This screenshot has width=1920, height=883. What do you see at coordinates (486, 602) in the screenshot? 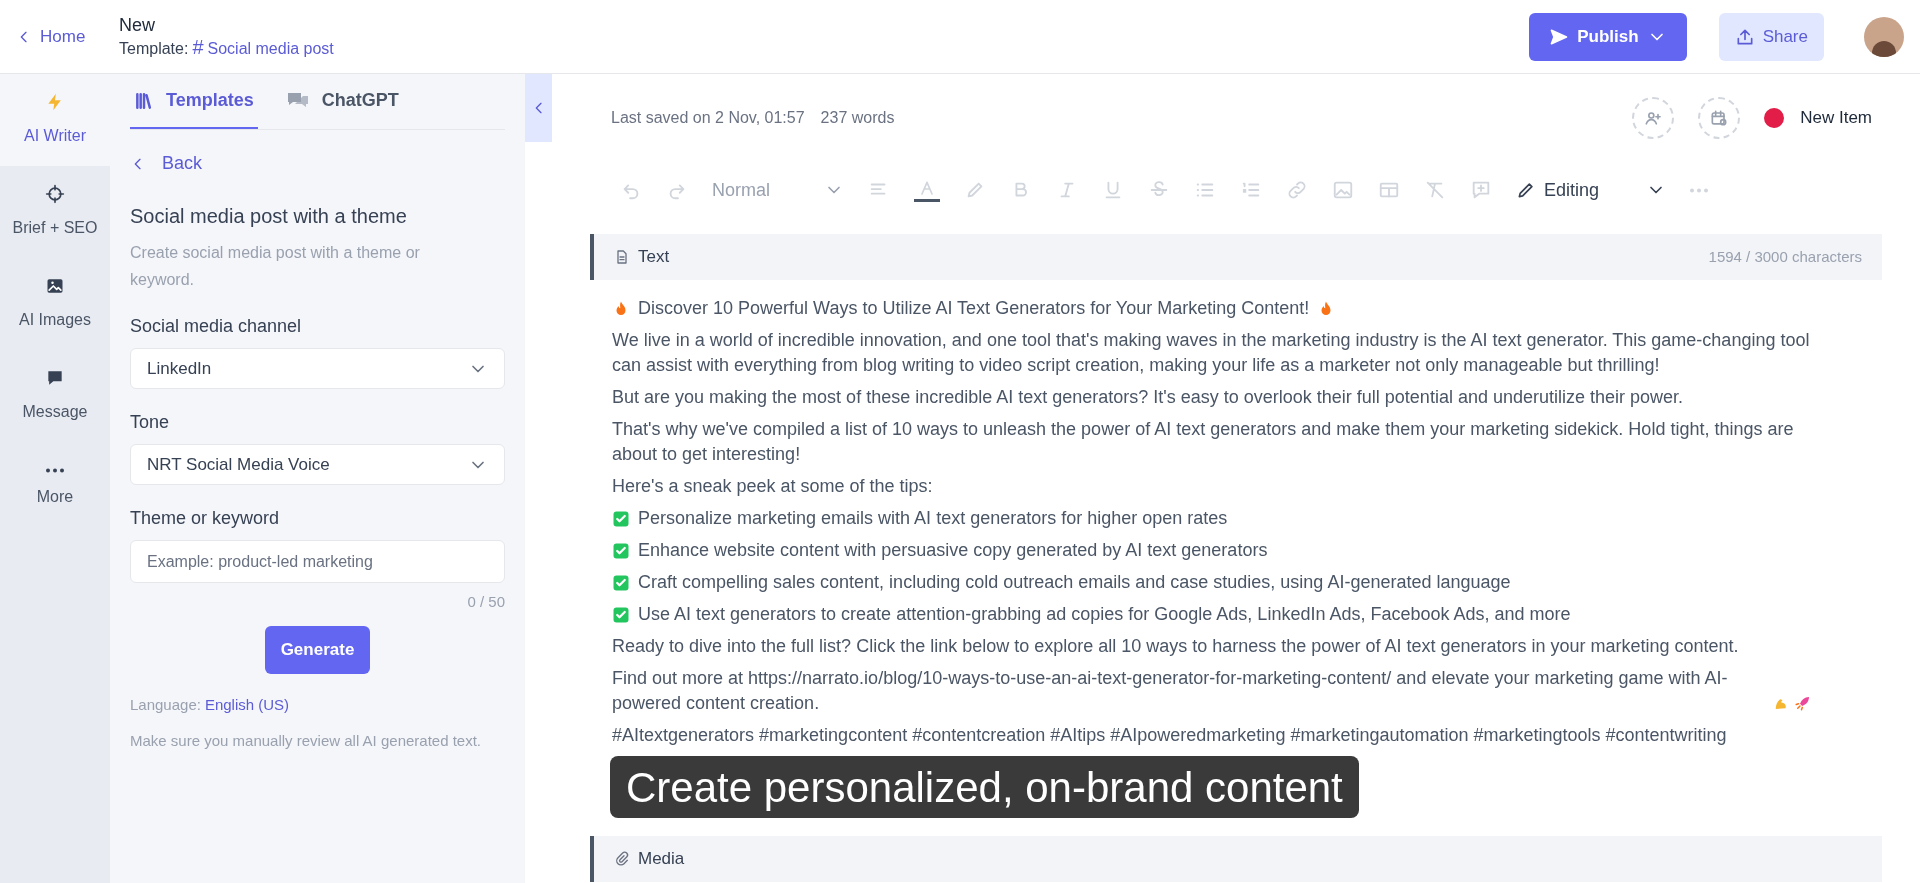
I see `character-counter: 0 / 50` at bounding box center [486, 602].